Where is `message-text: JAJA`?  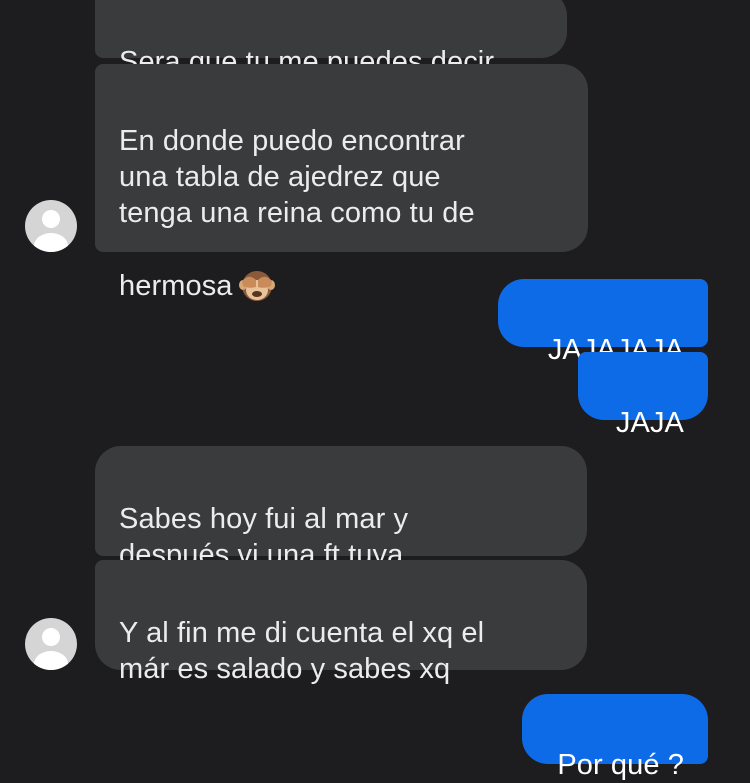
message-text: JAJA is located at coordinates (649, 423).